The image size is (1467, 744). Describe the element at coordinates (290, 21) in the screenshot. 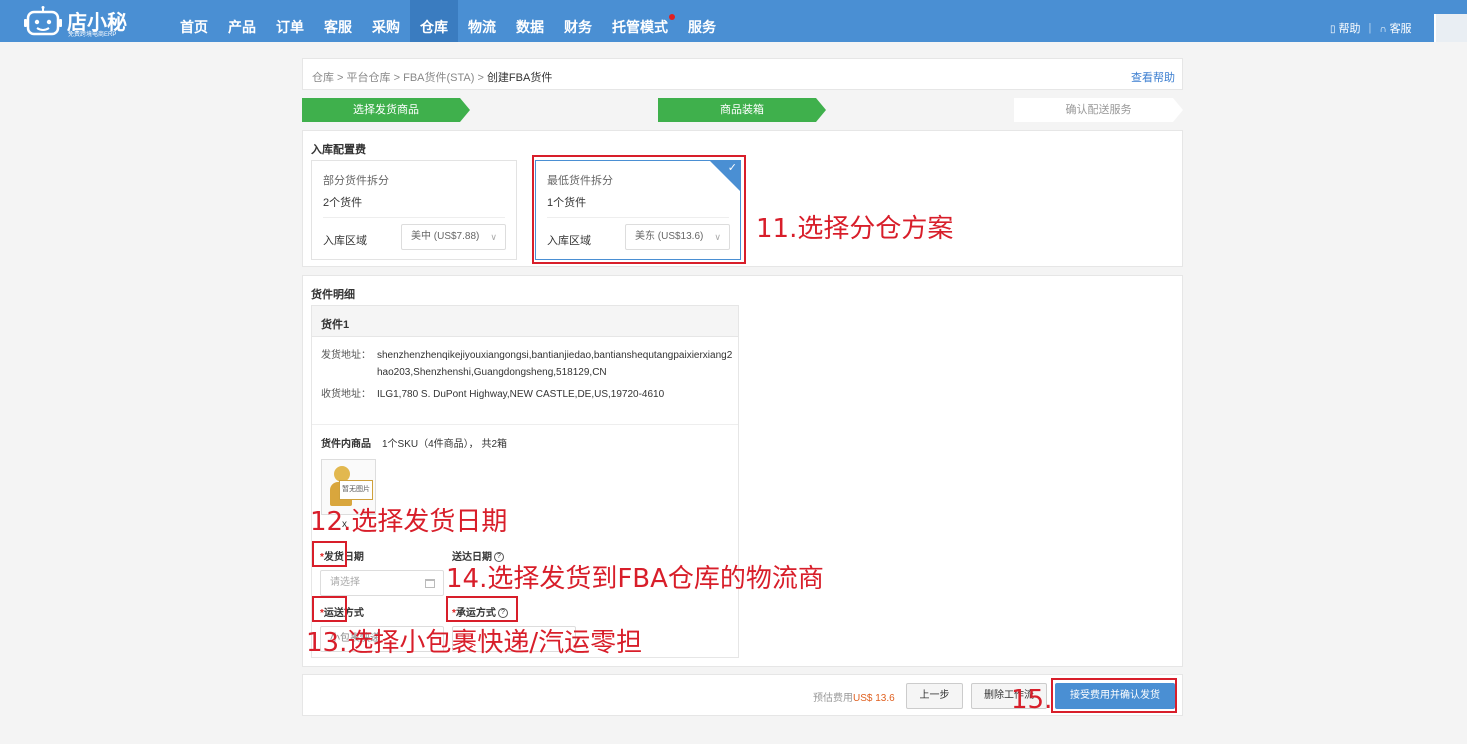

I see `nav-orders: 订单` at that location.